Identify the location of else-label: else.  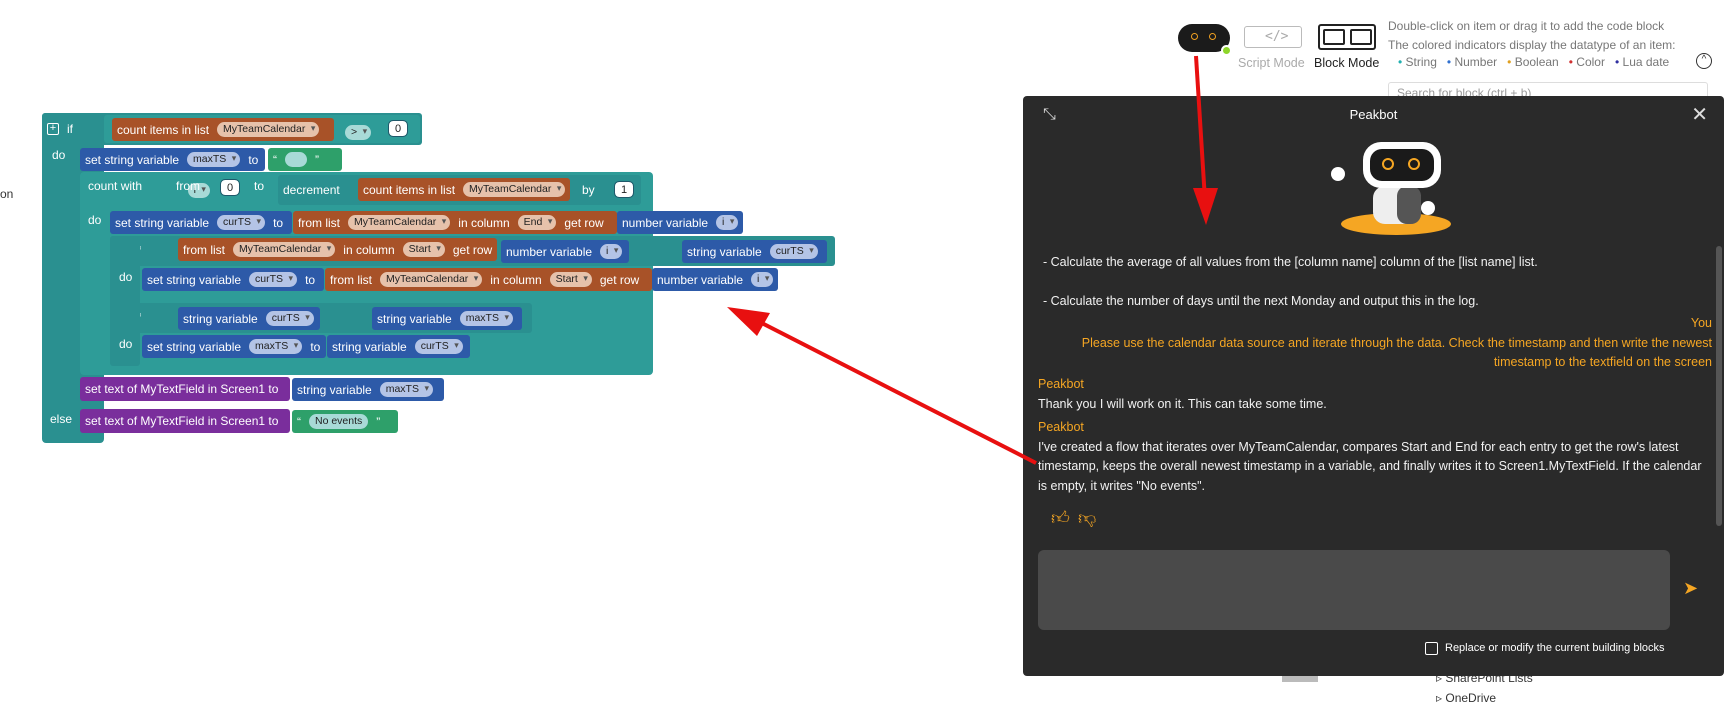
(61, 419).